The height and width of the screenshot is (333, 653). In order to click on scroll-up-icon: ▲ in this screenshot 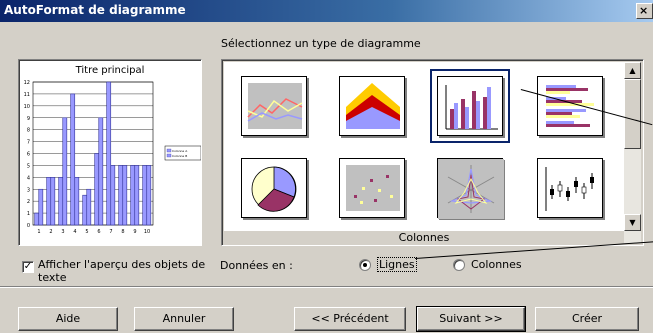, I will do `click(632, 70)`.